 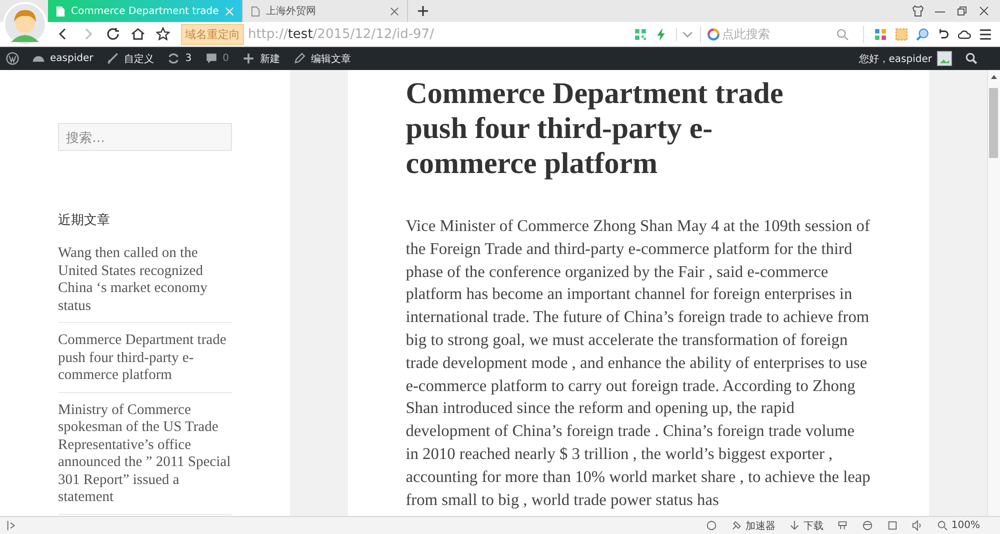 I want to click on article-title: Commerce Department trade push four third-party e-commerce platform, so click(x=595, y=128).